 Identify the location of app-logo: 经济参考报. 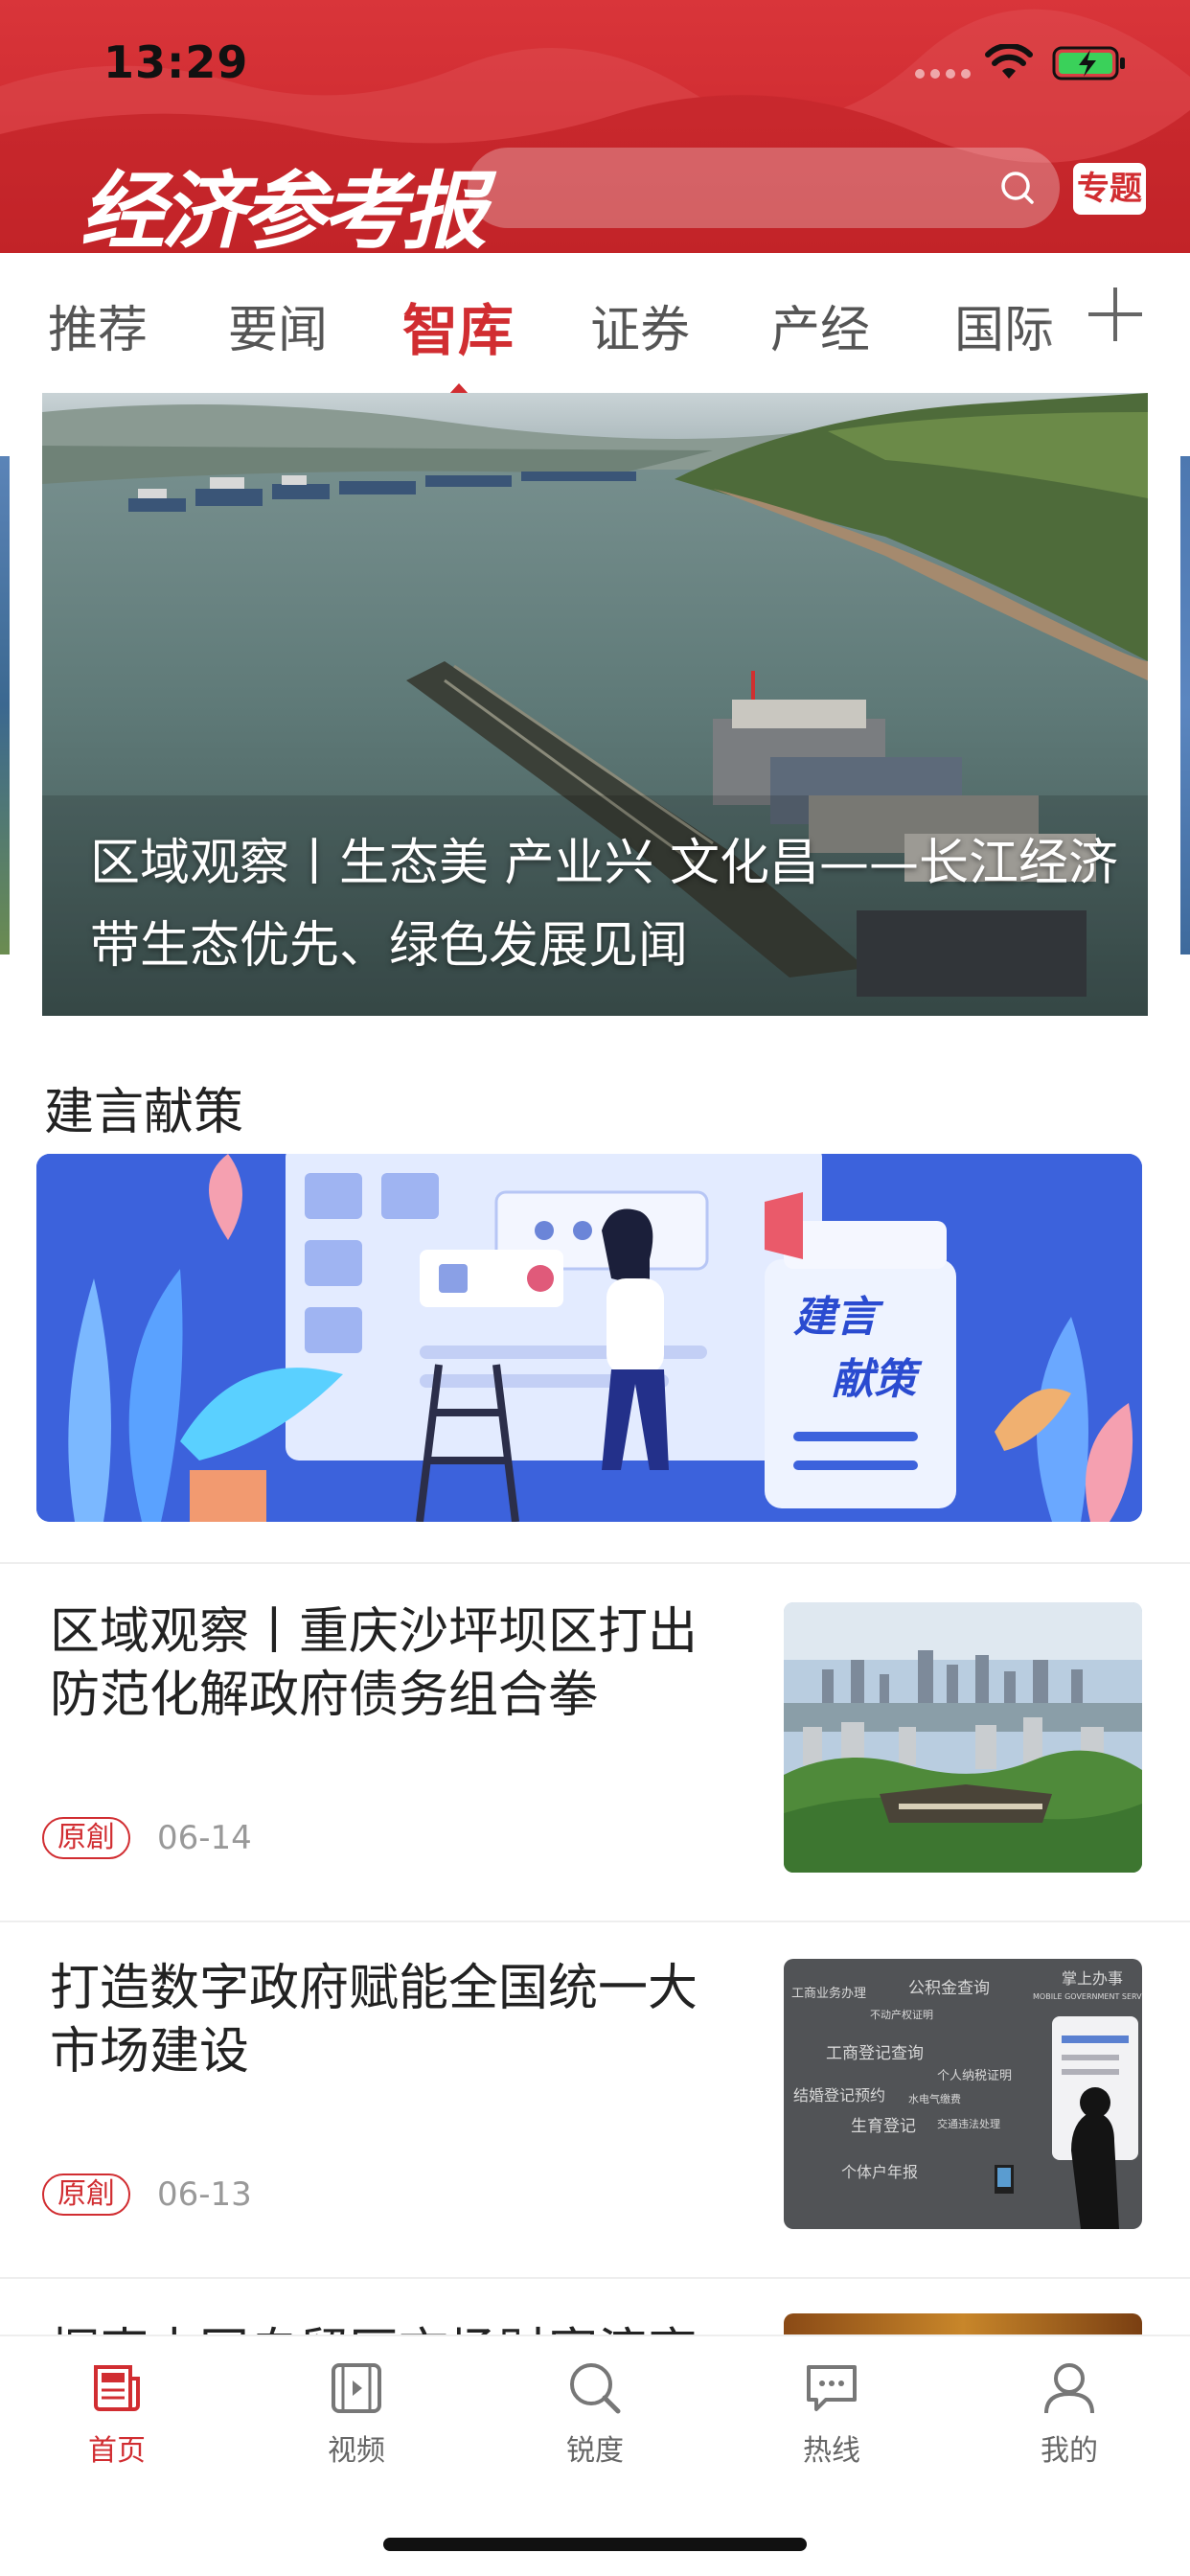
(284, 198).